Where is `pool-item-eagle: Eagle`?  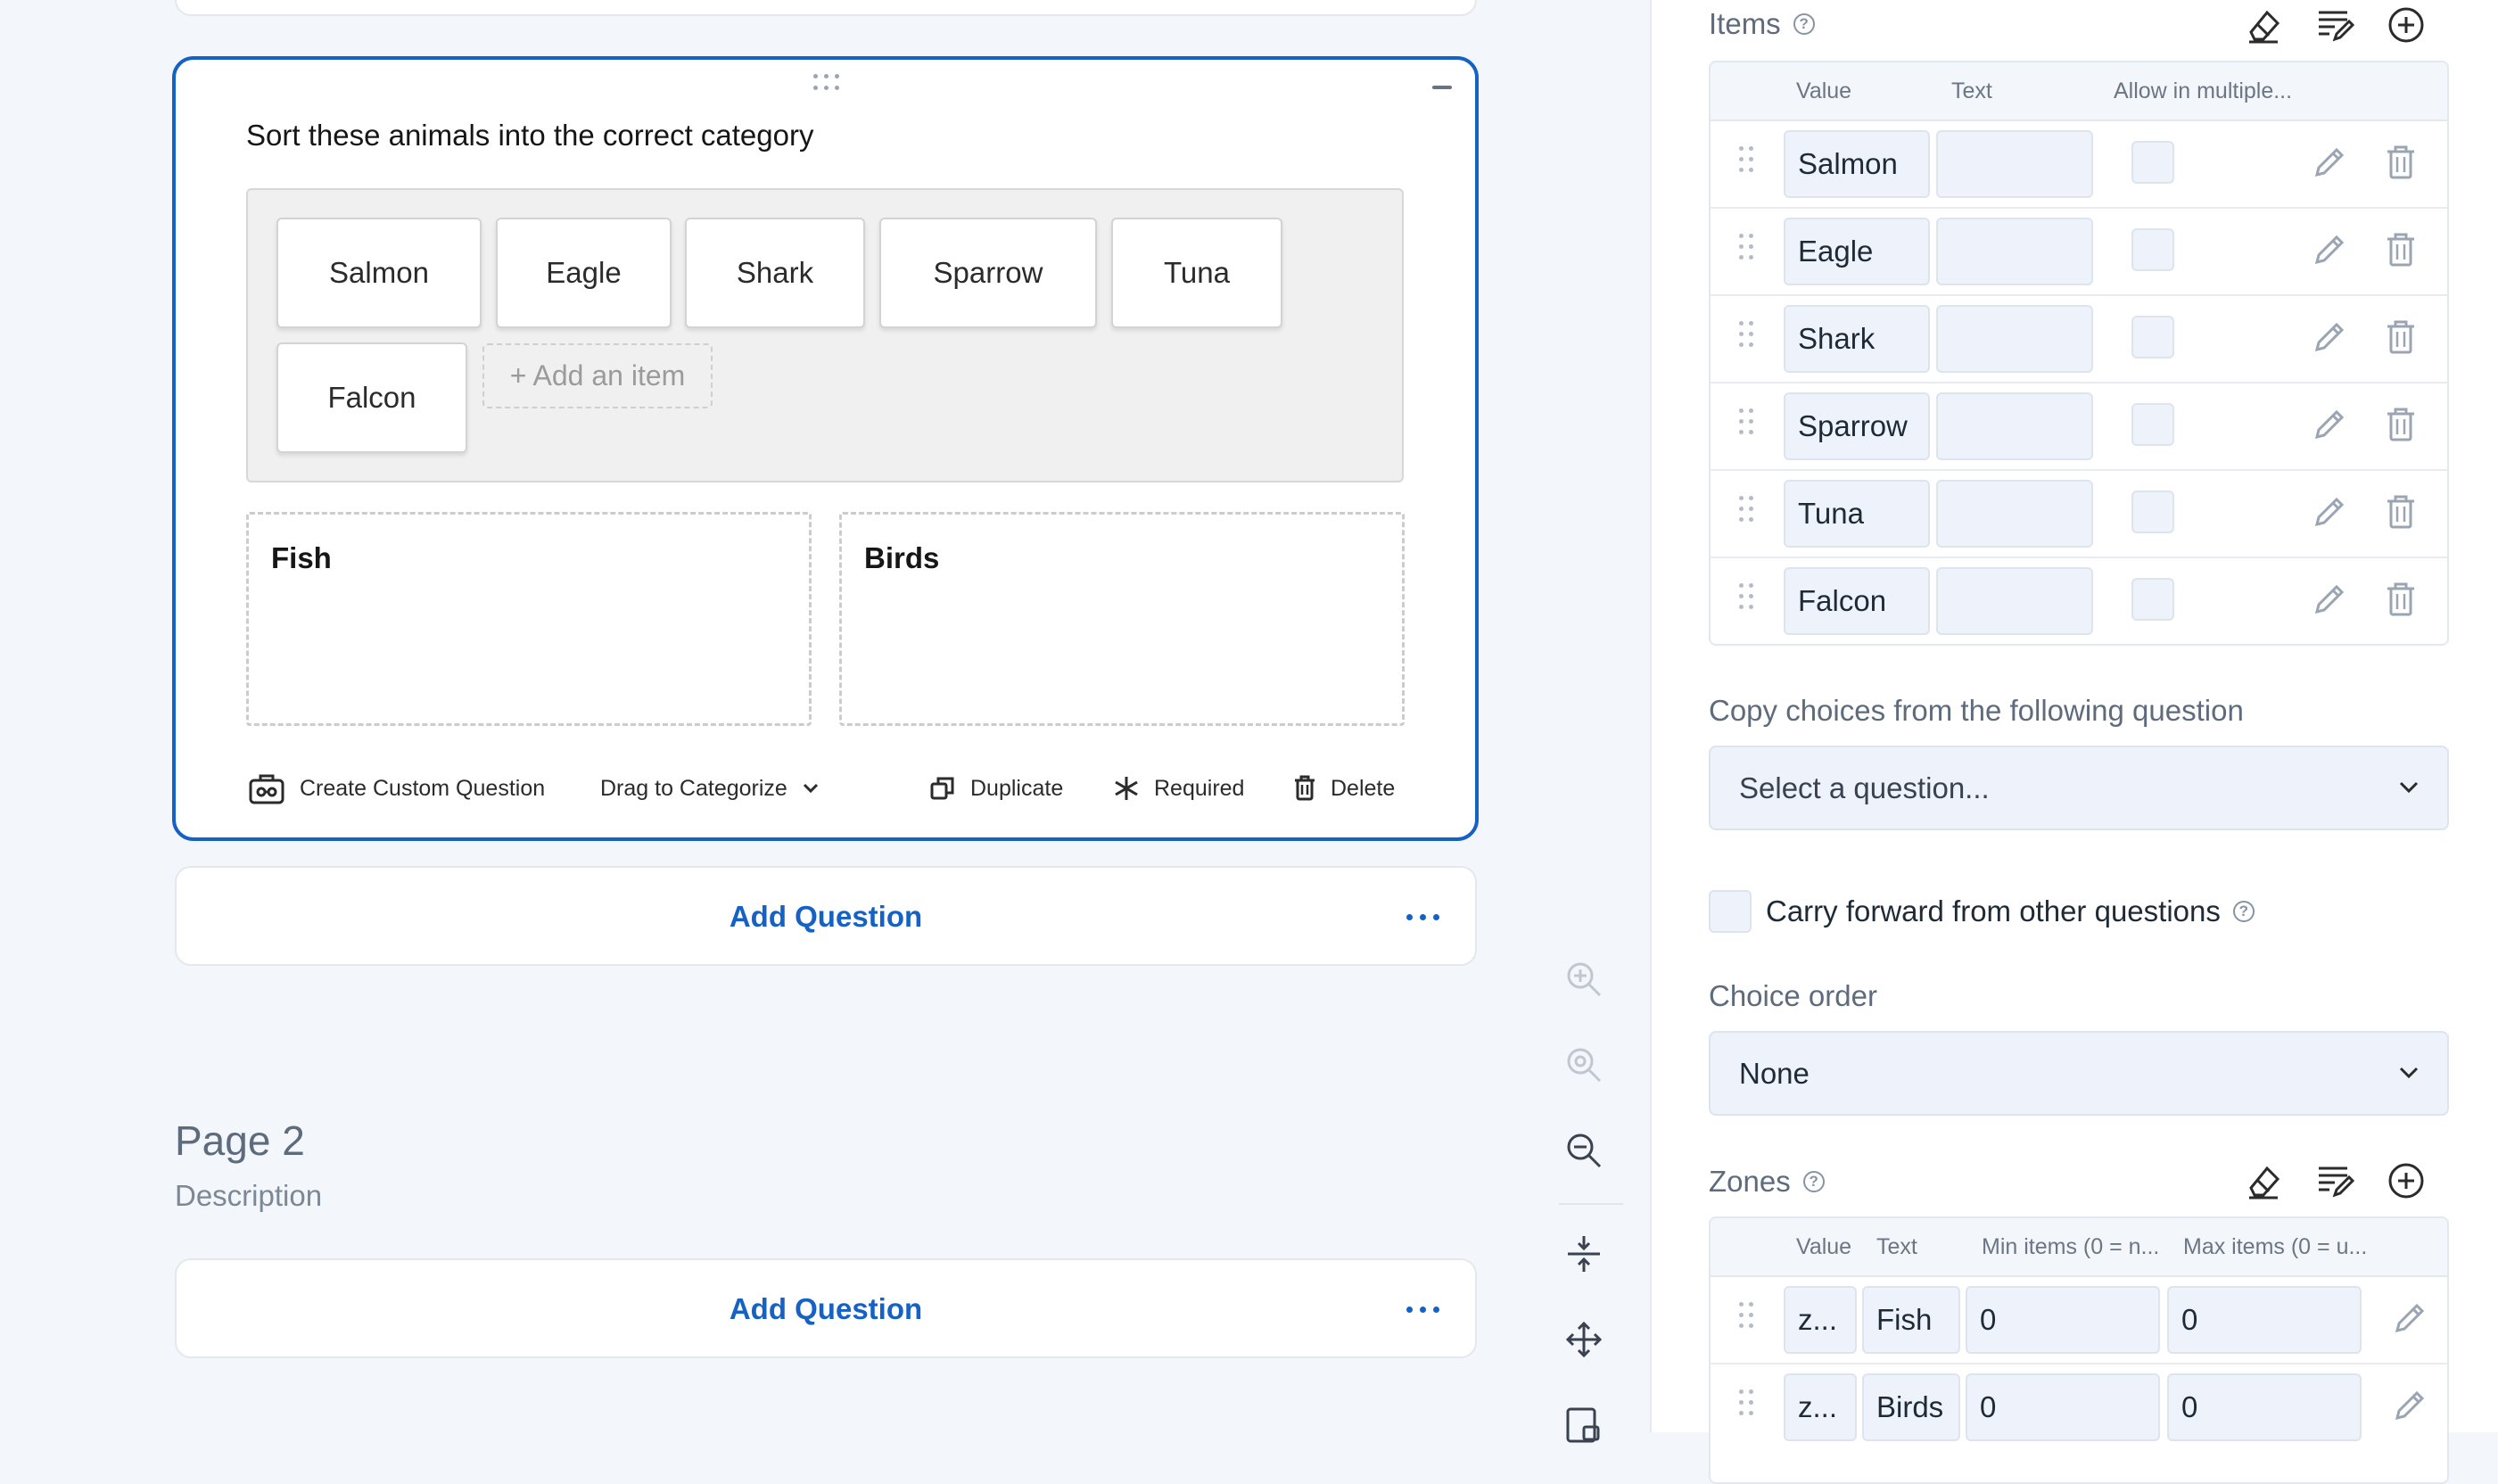
pool-item-eagle: Eagle is located at coordinates (584, 273).